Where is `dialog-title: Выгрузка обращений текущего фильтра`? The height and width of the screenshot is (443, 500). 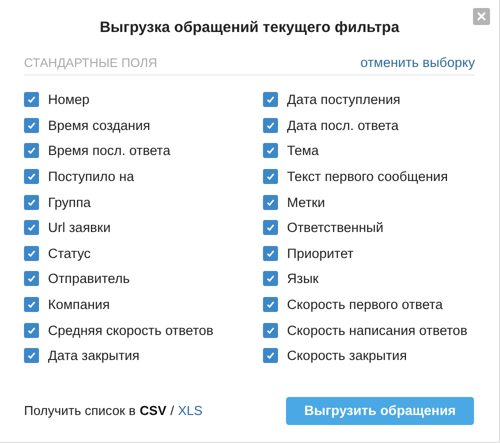
dialog-title: Выгрузка обращений текущего фильтра is located at coordinates (249, 27).